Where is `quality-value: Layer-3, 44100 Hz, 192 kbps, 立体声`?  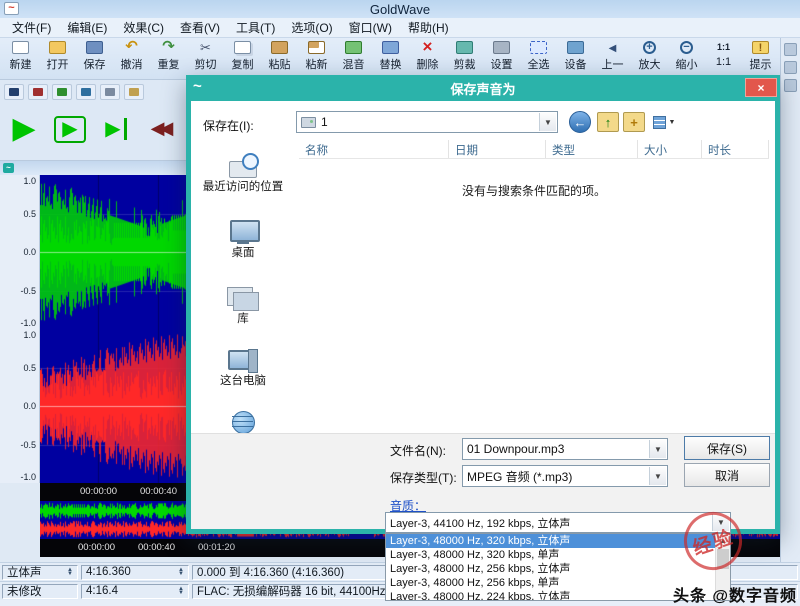
quality-value: Layer-3, 44100 Hz, 192 kbps, 立体声 is located at coordinates (480, 523).